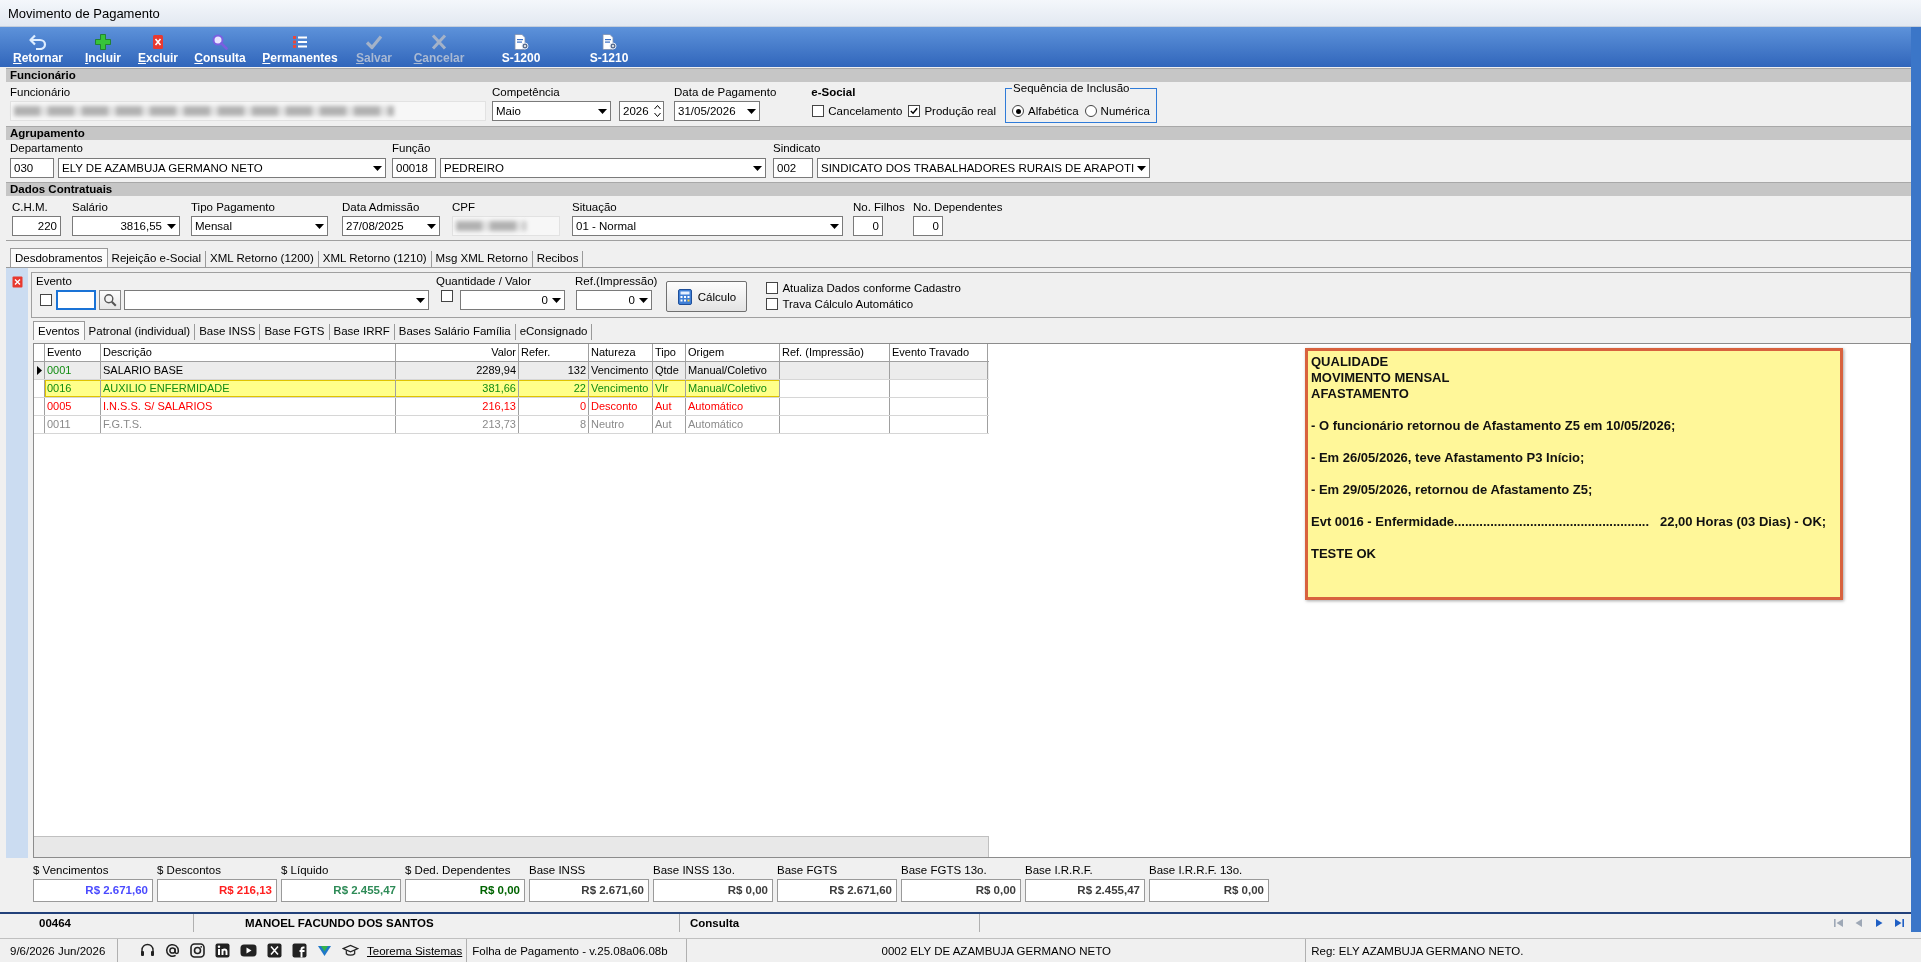 The width and height of the screenshot is (1921, 962). I want to click on checkbox-label: Trava Cálculo Automático, so click(848, 304).